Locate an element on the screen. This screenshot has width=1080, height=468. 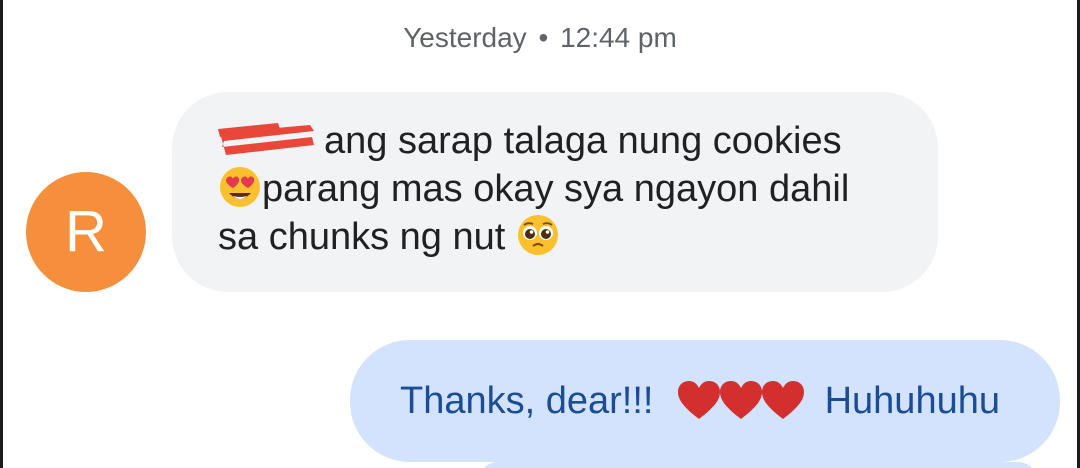
hearts-group is located at coordinates (740, 408).